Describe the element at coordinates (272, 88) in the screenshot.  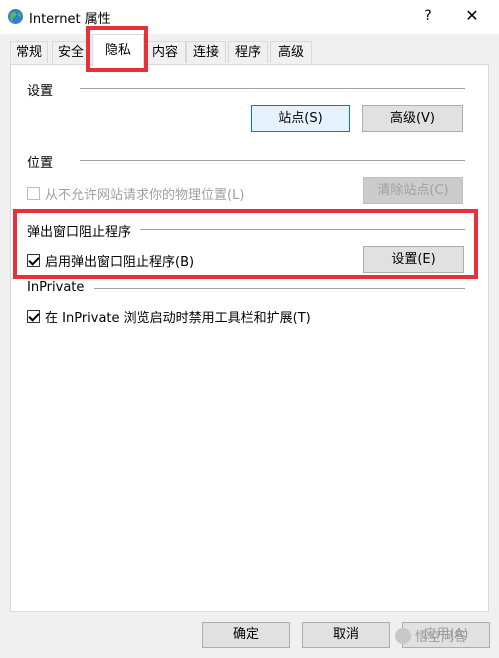
I see `settings-divider` at that location.